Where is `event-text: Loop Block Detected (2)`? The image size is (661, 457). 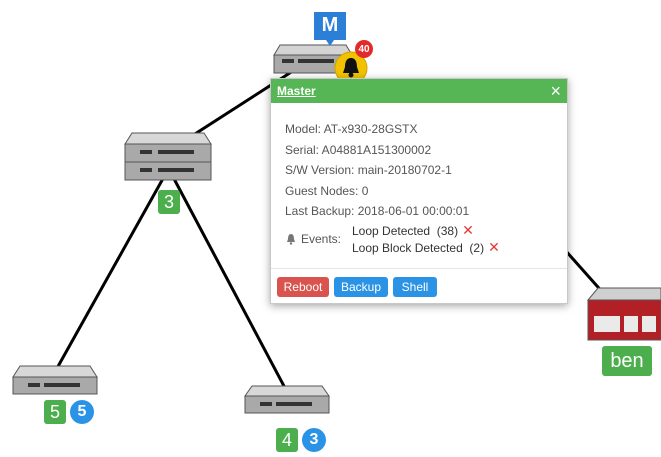 event-text: Loop Block Detected (2) is located at coordinates (418, 247).